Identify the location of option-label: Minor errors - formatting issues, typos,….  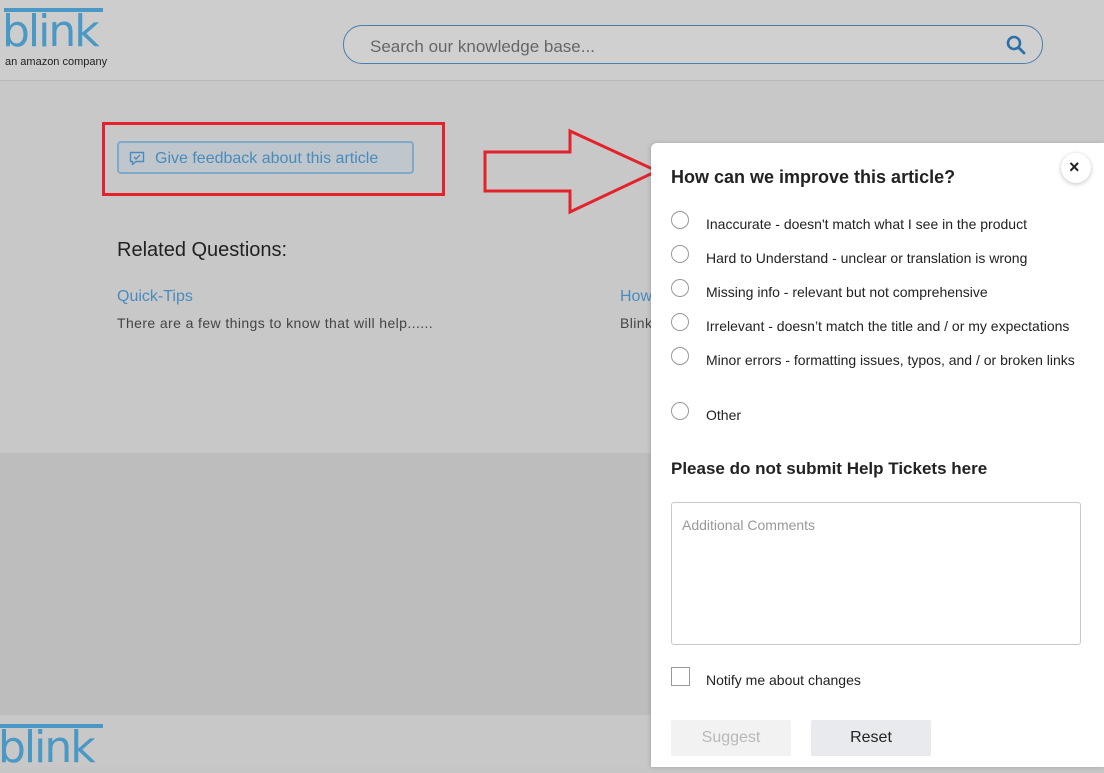
(890, 360).